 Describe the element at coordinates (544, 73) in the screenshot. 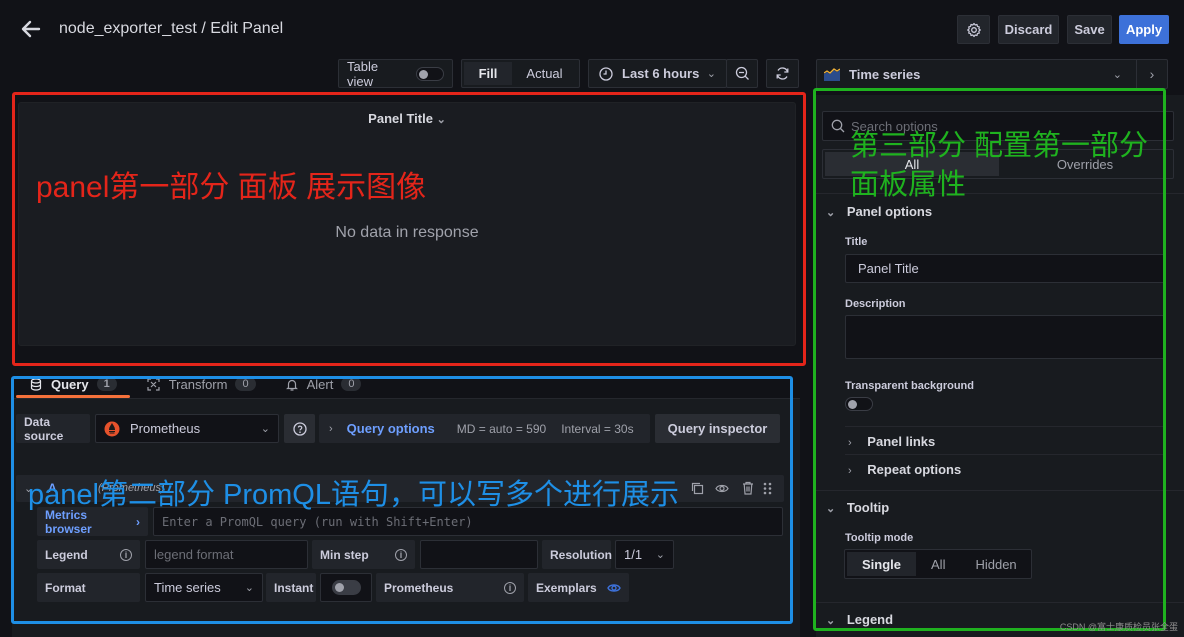

I see `actual-option: Actual` at that location.